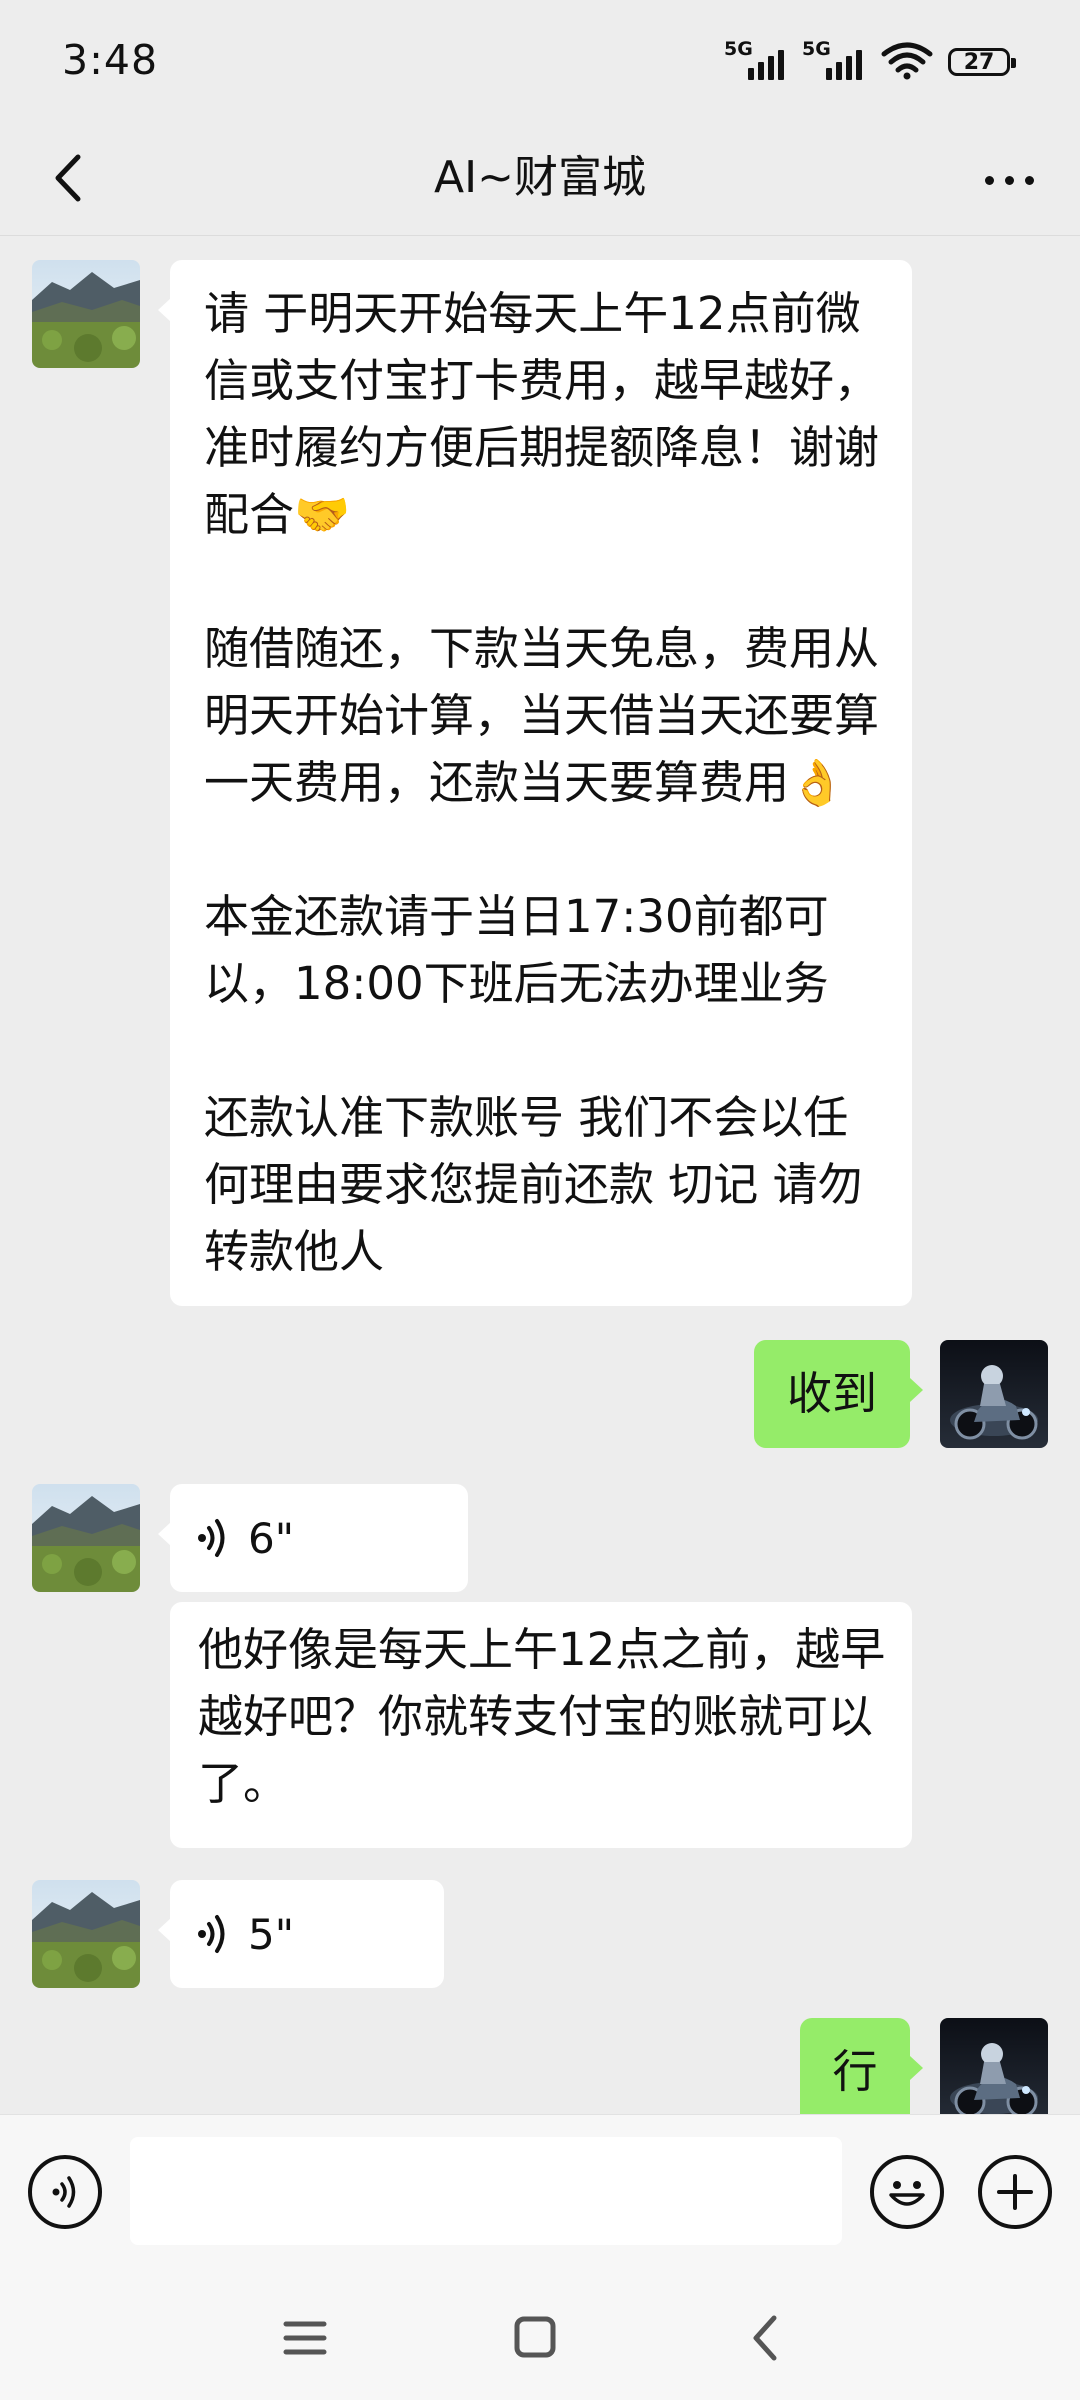 The height and width of the screenshot is (2400, 1080). What do you see at coordinates (540, 62) in the screenshot?
I see `status-bar: 3:48 5G 5G 27` at bounding box center [540, 62].